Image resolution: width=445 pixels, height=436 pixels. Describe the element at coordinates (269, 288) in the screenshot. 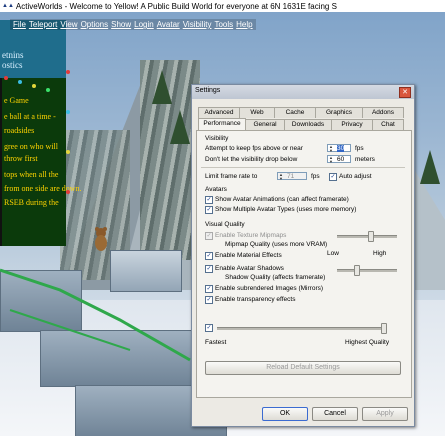

I see `subrendered-images-label: Enable subrendered Images (Mirrors)` at that location.